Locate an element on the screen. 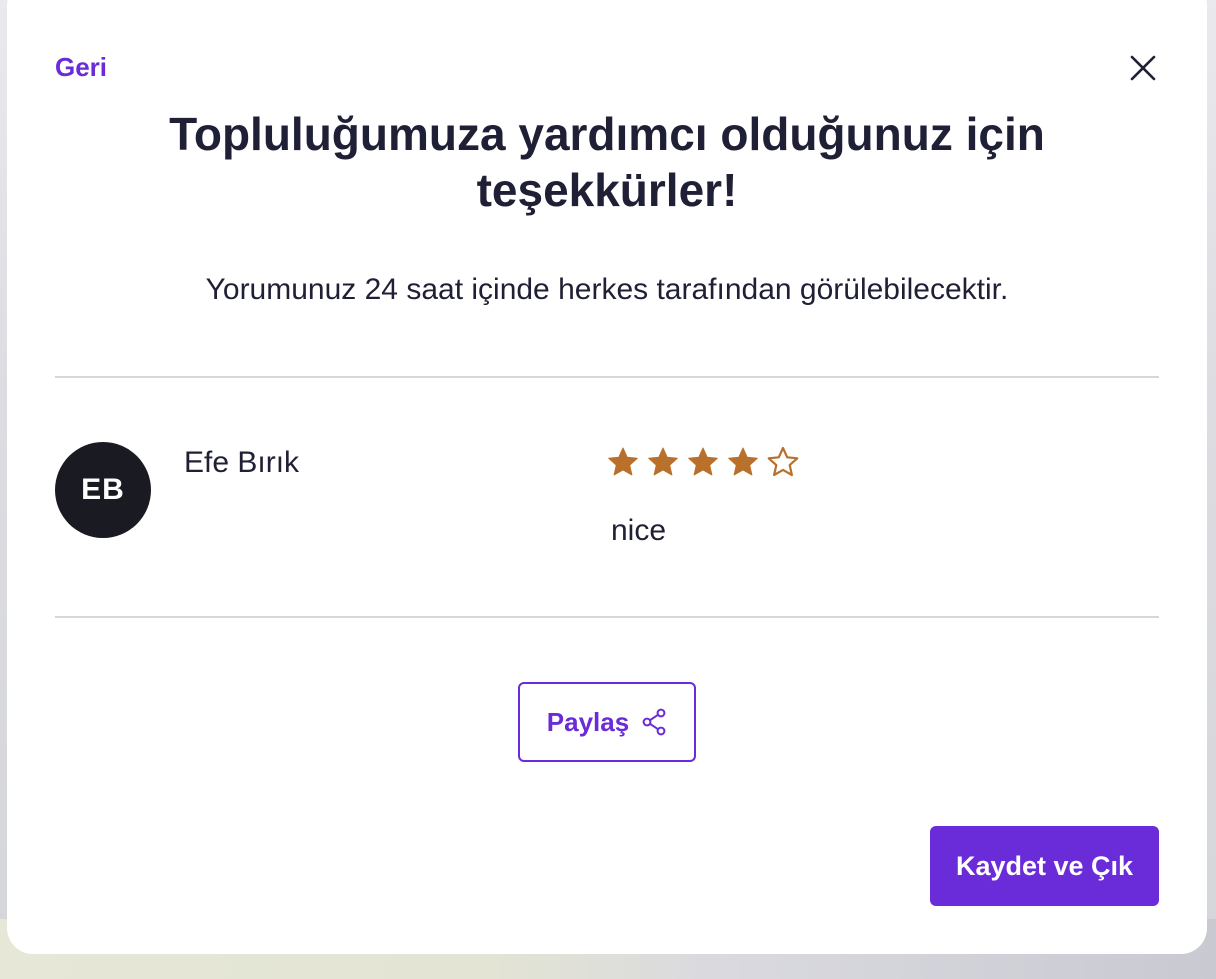 Image resolution: width=1216 pixels, height=979 pixels. star-empty-icon is located at coordinates (783, 461).